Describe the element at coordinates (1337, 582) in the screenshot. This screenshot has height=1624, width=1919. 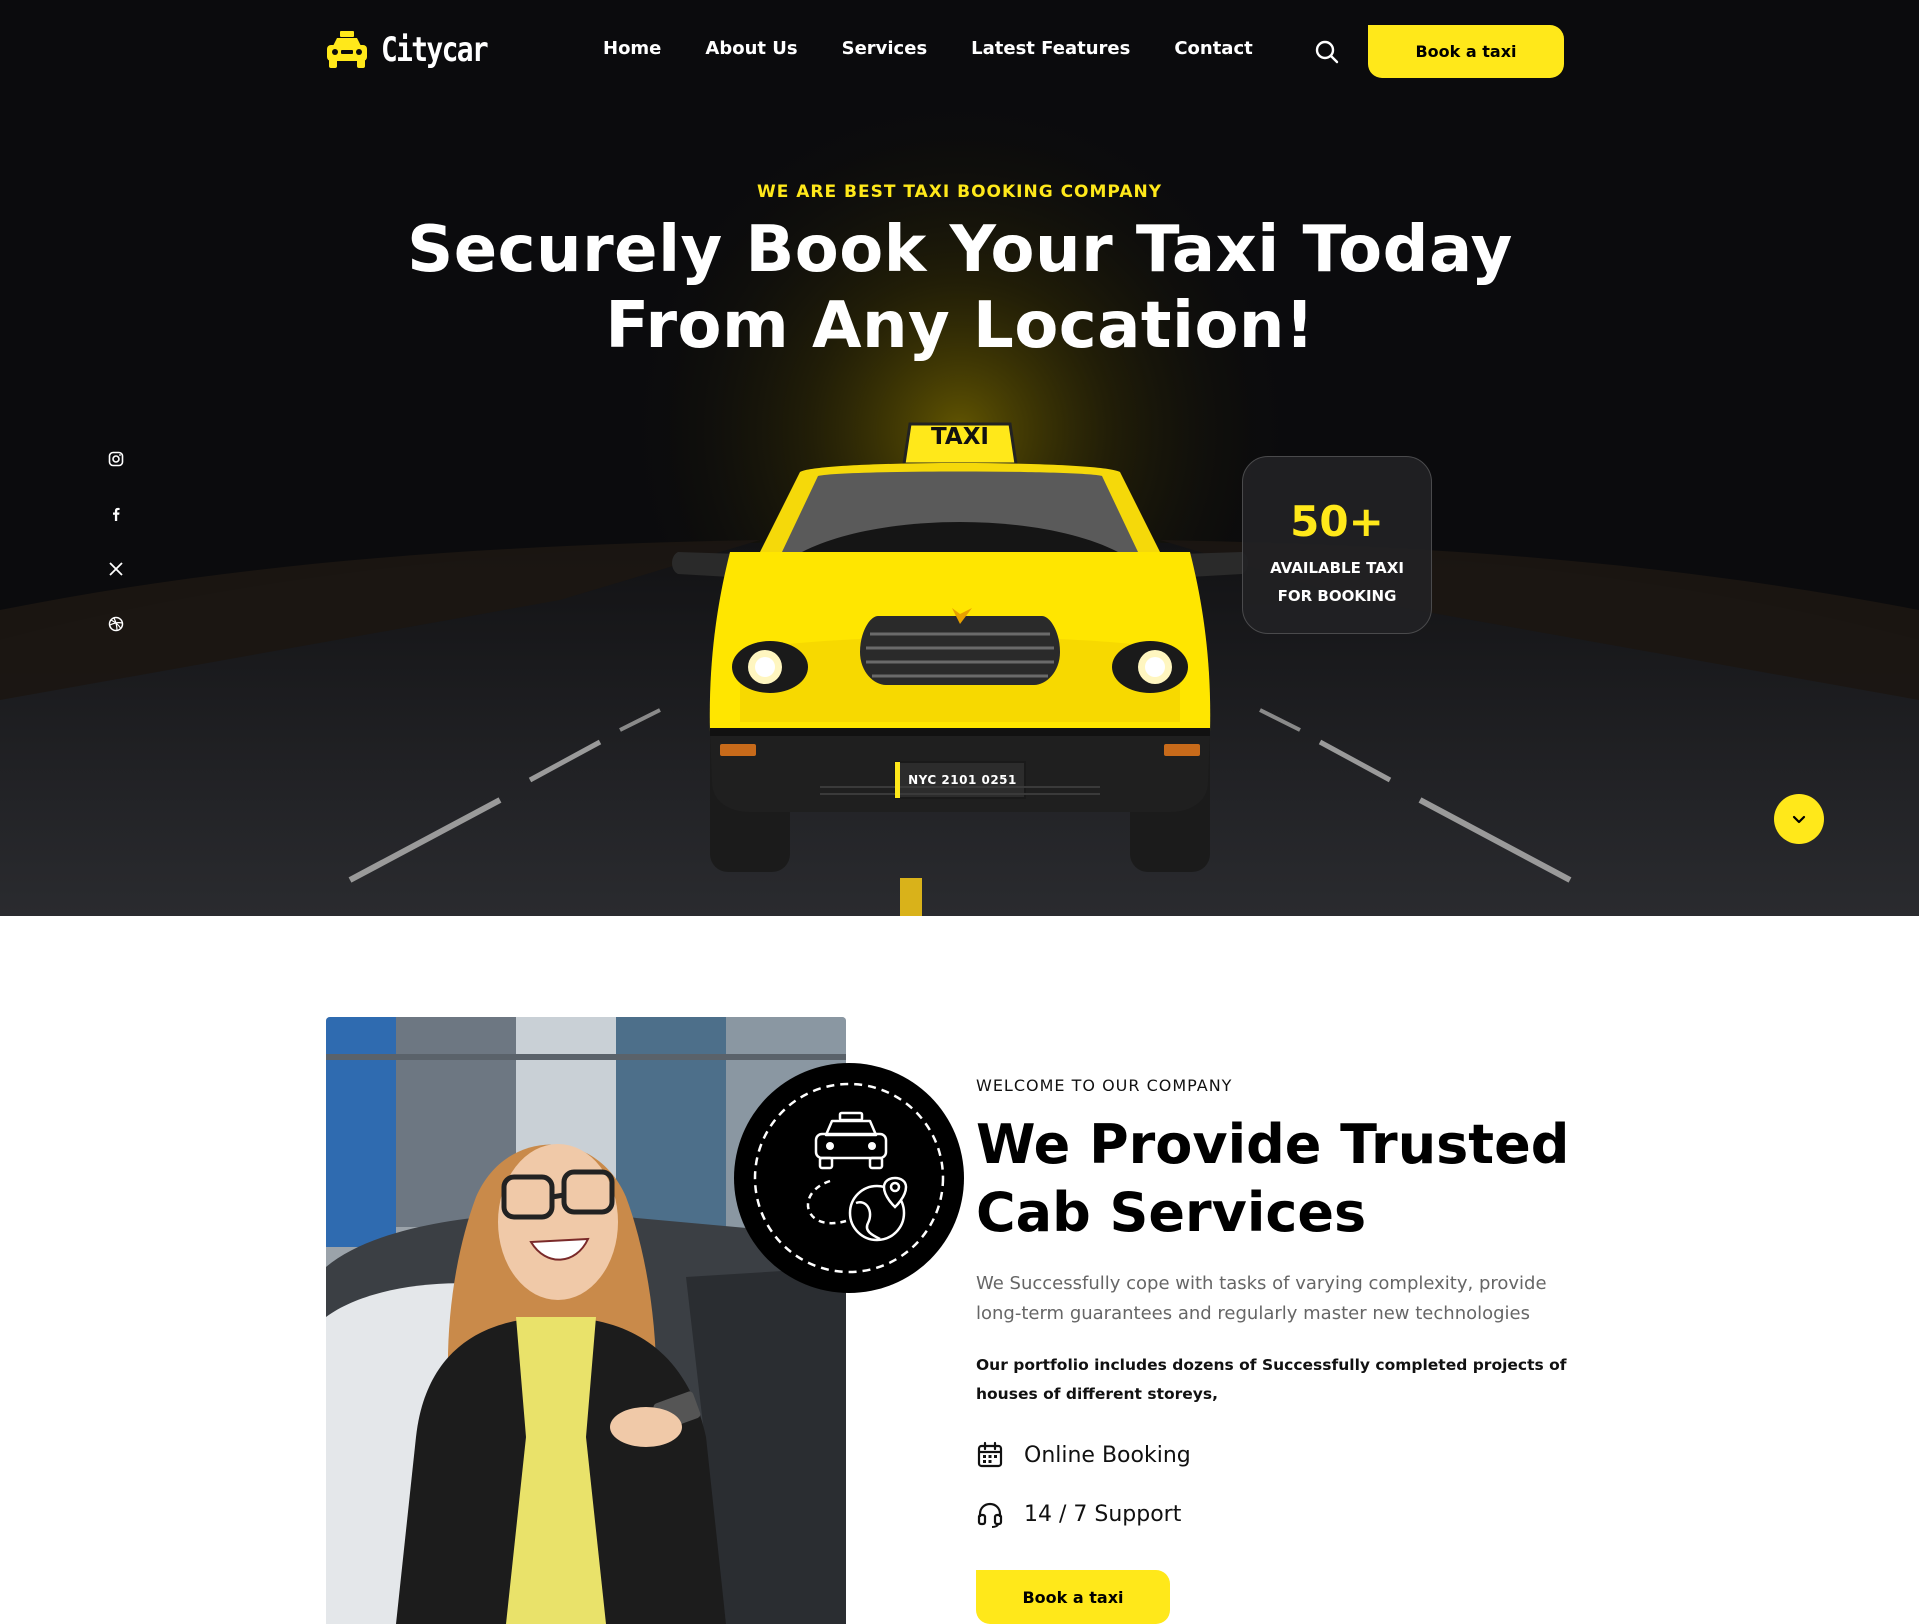
I see `stat-label: AVAILABLE TAXI FOR BOOKING` at that location.